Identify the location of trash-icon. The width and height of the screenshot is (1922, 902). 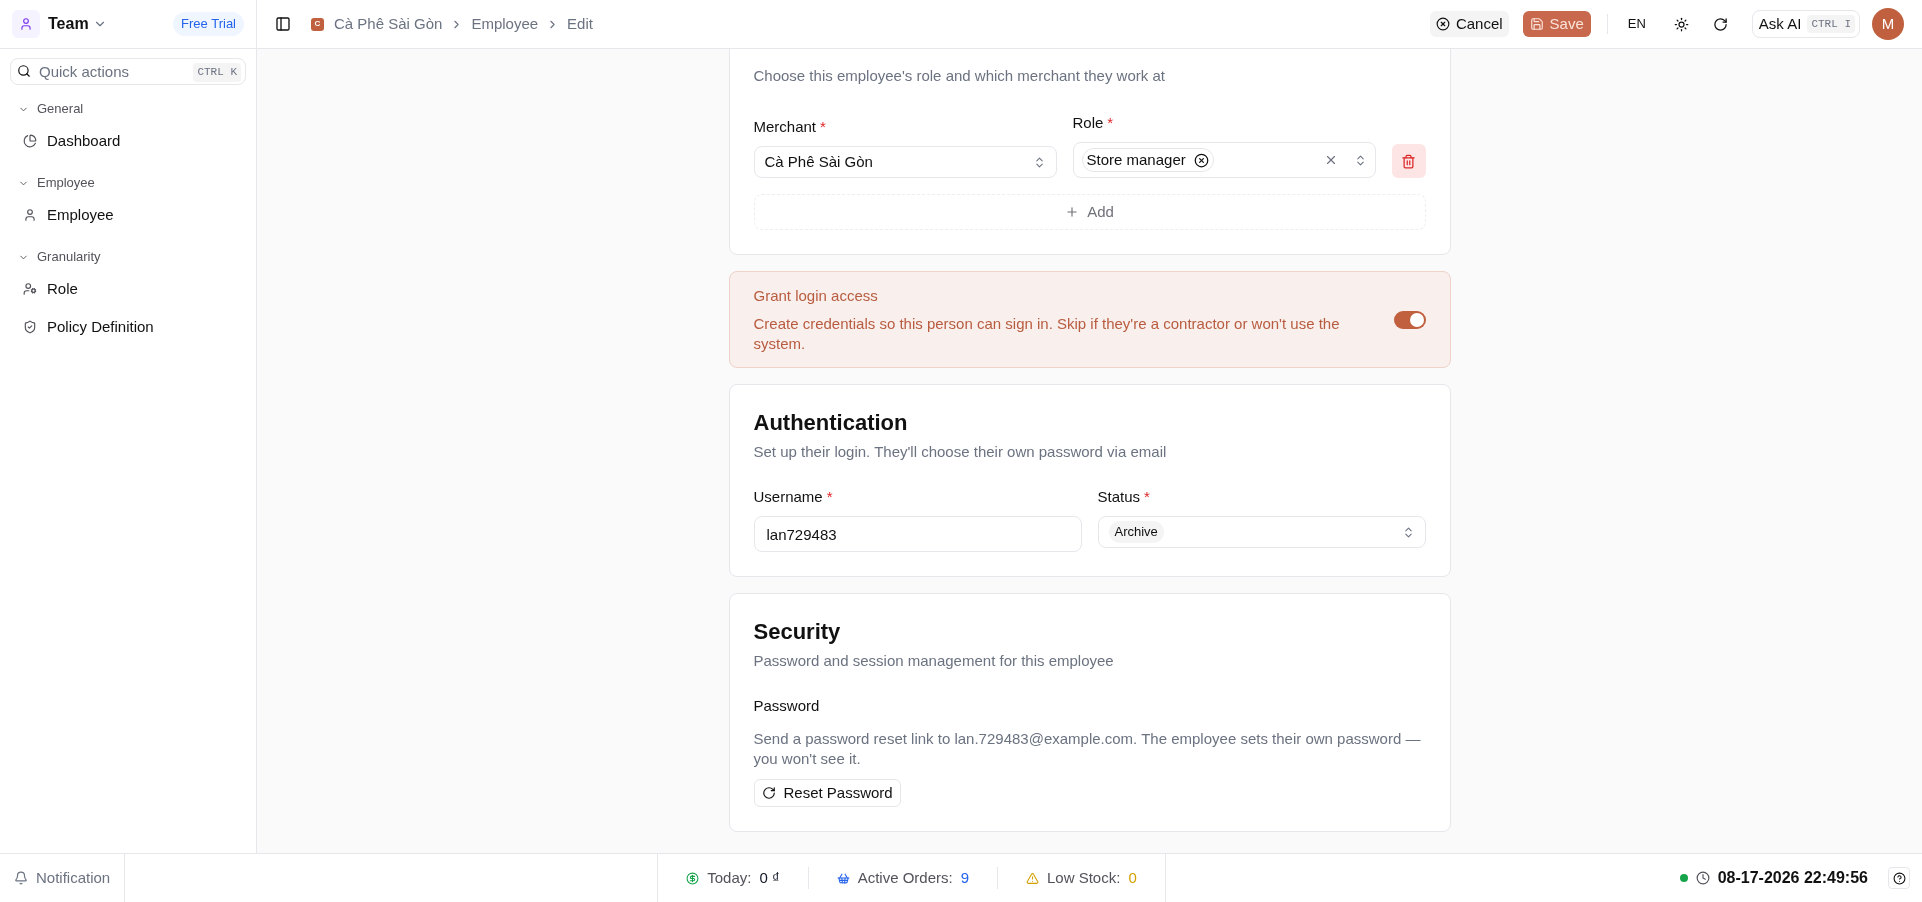
(1408, 161).